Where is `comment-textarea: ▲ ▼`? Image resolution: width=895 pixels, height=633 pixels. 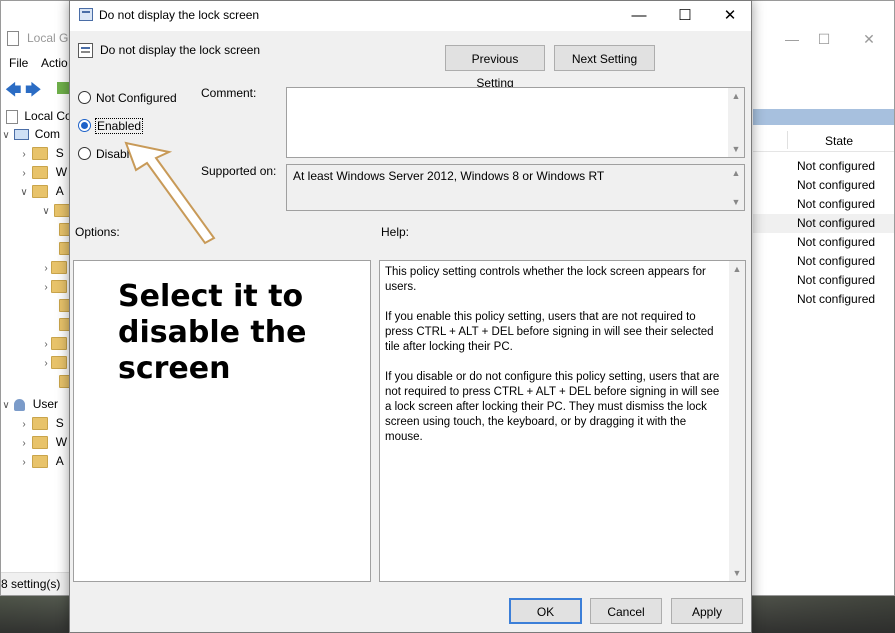
comment-textarea: ▲ ▼ is located at coordinates (515, 122).